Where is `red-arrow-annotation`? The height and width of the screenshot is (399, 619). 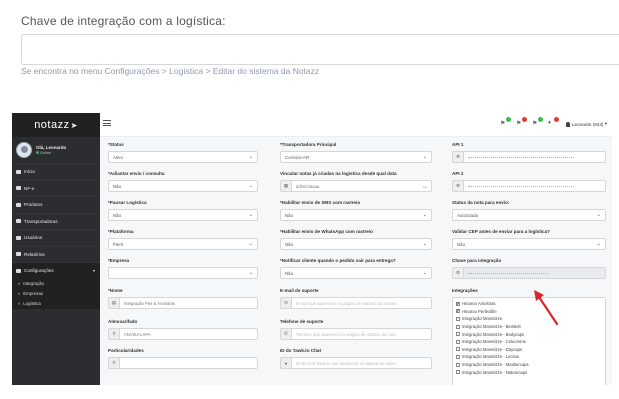
red-arrow-annotation is located at coordinates (546, 308).